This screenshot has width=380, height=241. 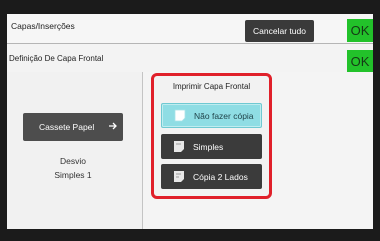 I want to click on option-single-sided-label: Simples, so click(x=208, y=146).